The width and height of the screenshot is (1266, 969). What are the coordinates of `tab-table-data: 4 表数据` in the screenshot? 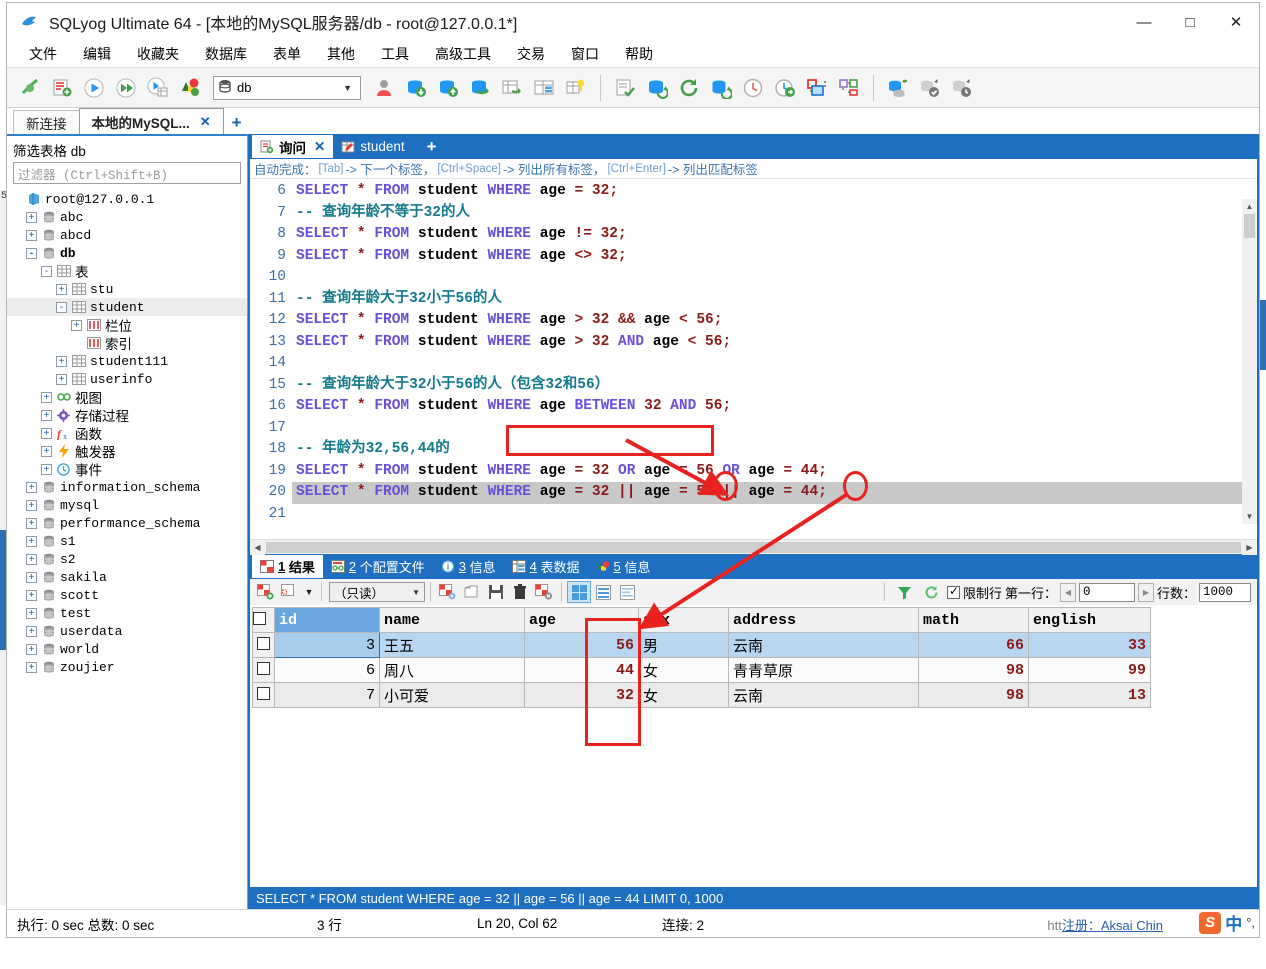 It's located at (546, 566).